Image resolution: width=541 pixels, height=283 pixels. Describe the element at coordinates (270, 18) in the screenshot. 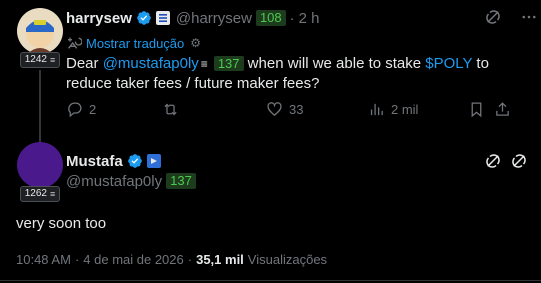

I see `author-score: 108` at that location.